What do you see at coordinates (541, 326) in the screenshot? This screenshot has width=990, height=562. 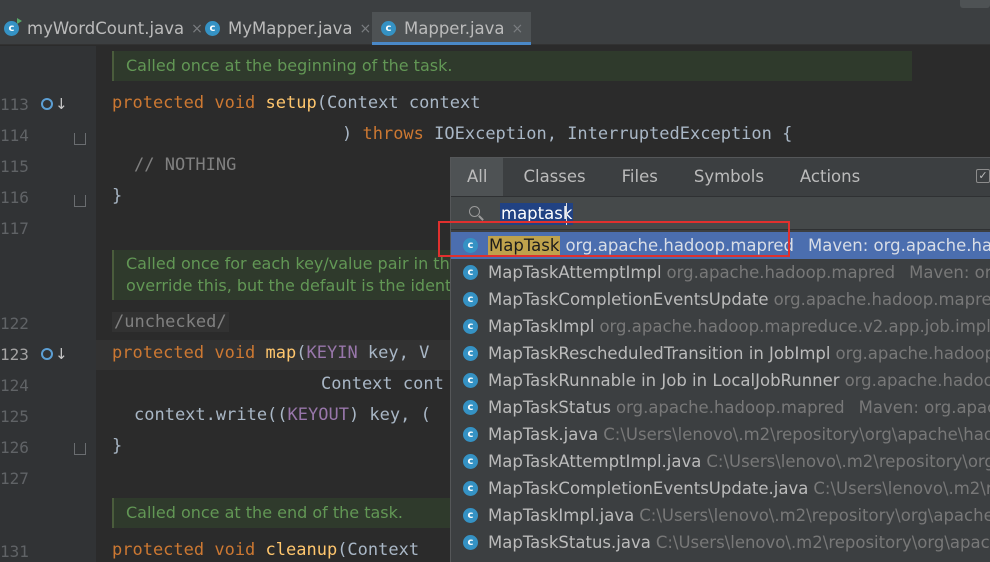 I see `result-name: MapTaskImpl` at bounding box center [541, 326].